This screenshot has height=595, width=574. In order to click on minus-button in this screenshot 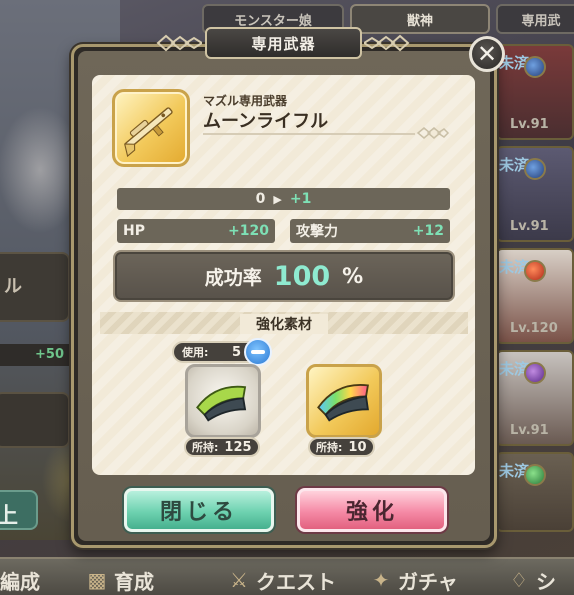, I will do `click(258, 352)`.